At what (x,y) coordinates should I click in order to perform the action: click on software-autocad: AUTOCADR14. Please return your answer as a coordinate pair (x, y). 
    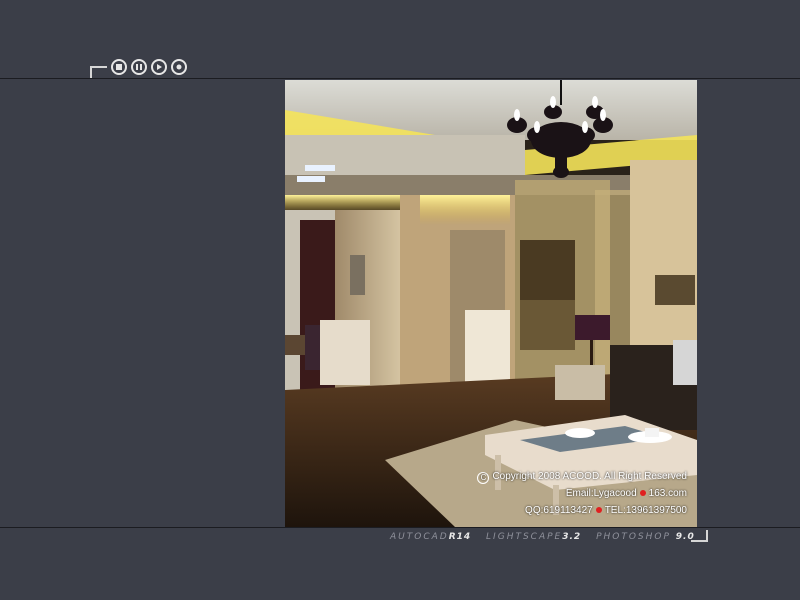
    Looking at the image, I should click on (431, 537).